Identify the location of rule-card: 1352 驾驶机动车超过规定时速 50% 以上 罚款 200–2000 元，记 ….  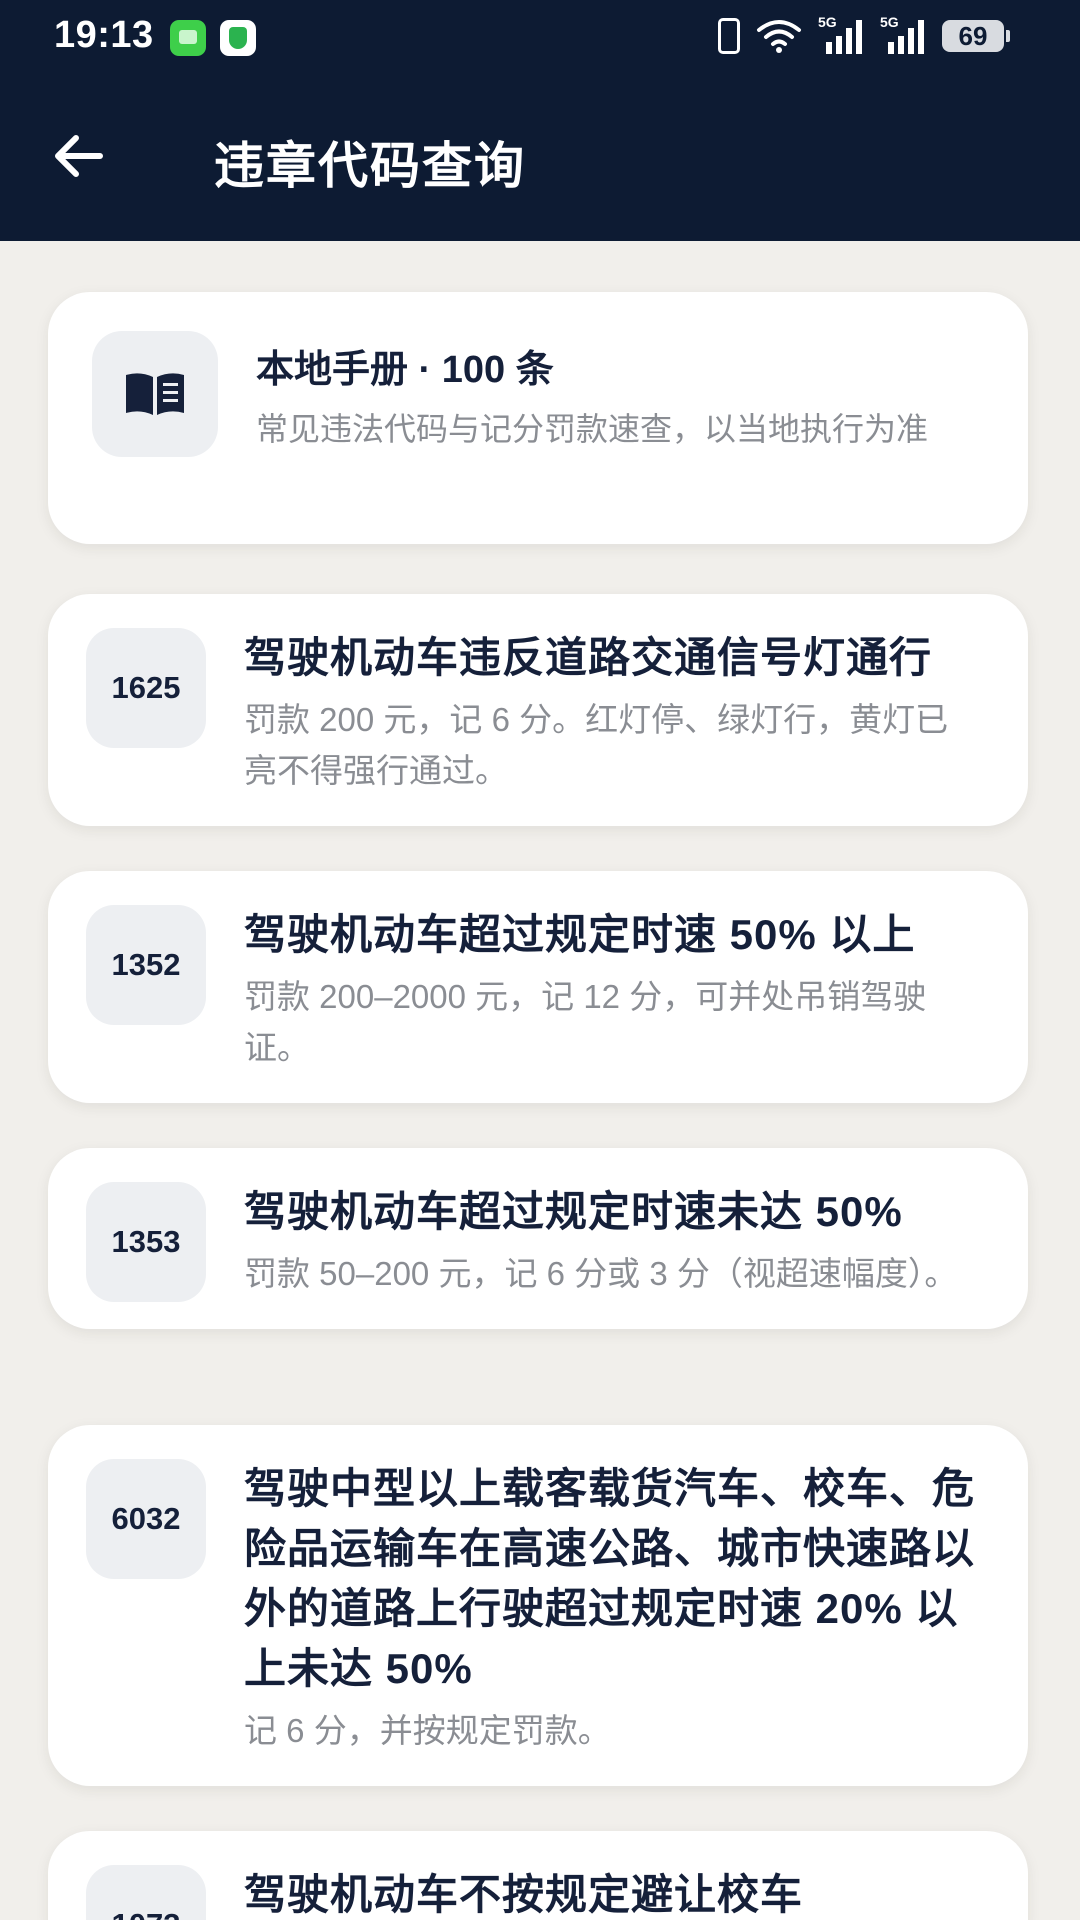
(538, 987).